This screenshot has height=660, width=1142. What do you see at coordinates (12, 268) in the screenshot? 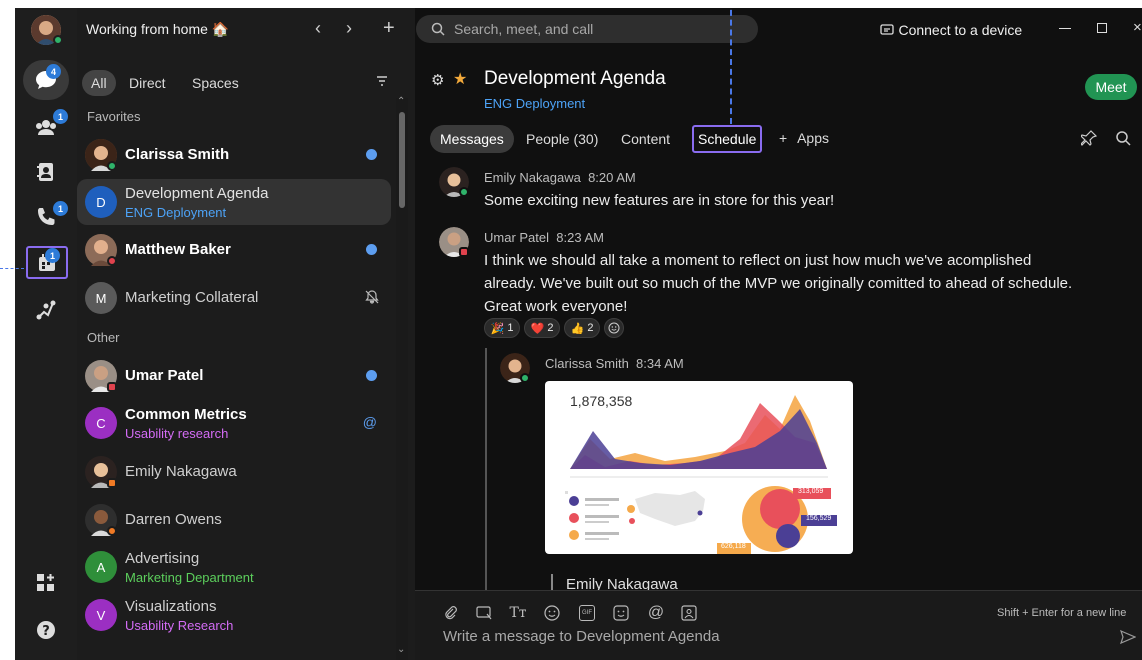
I see `annotation-dashed-line` at bounding box center [12, 268].